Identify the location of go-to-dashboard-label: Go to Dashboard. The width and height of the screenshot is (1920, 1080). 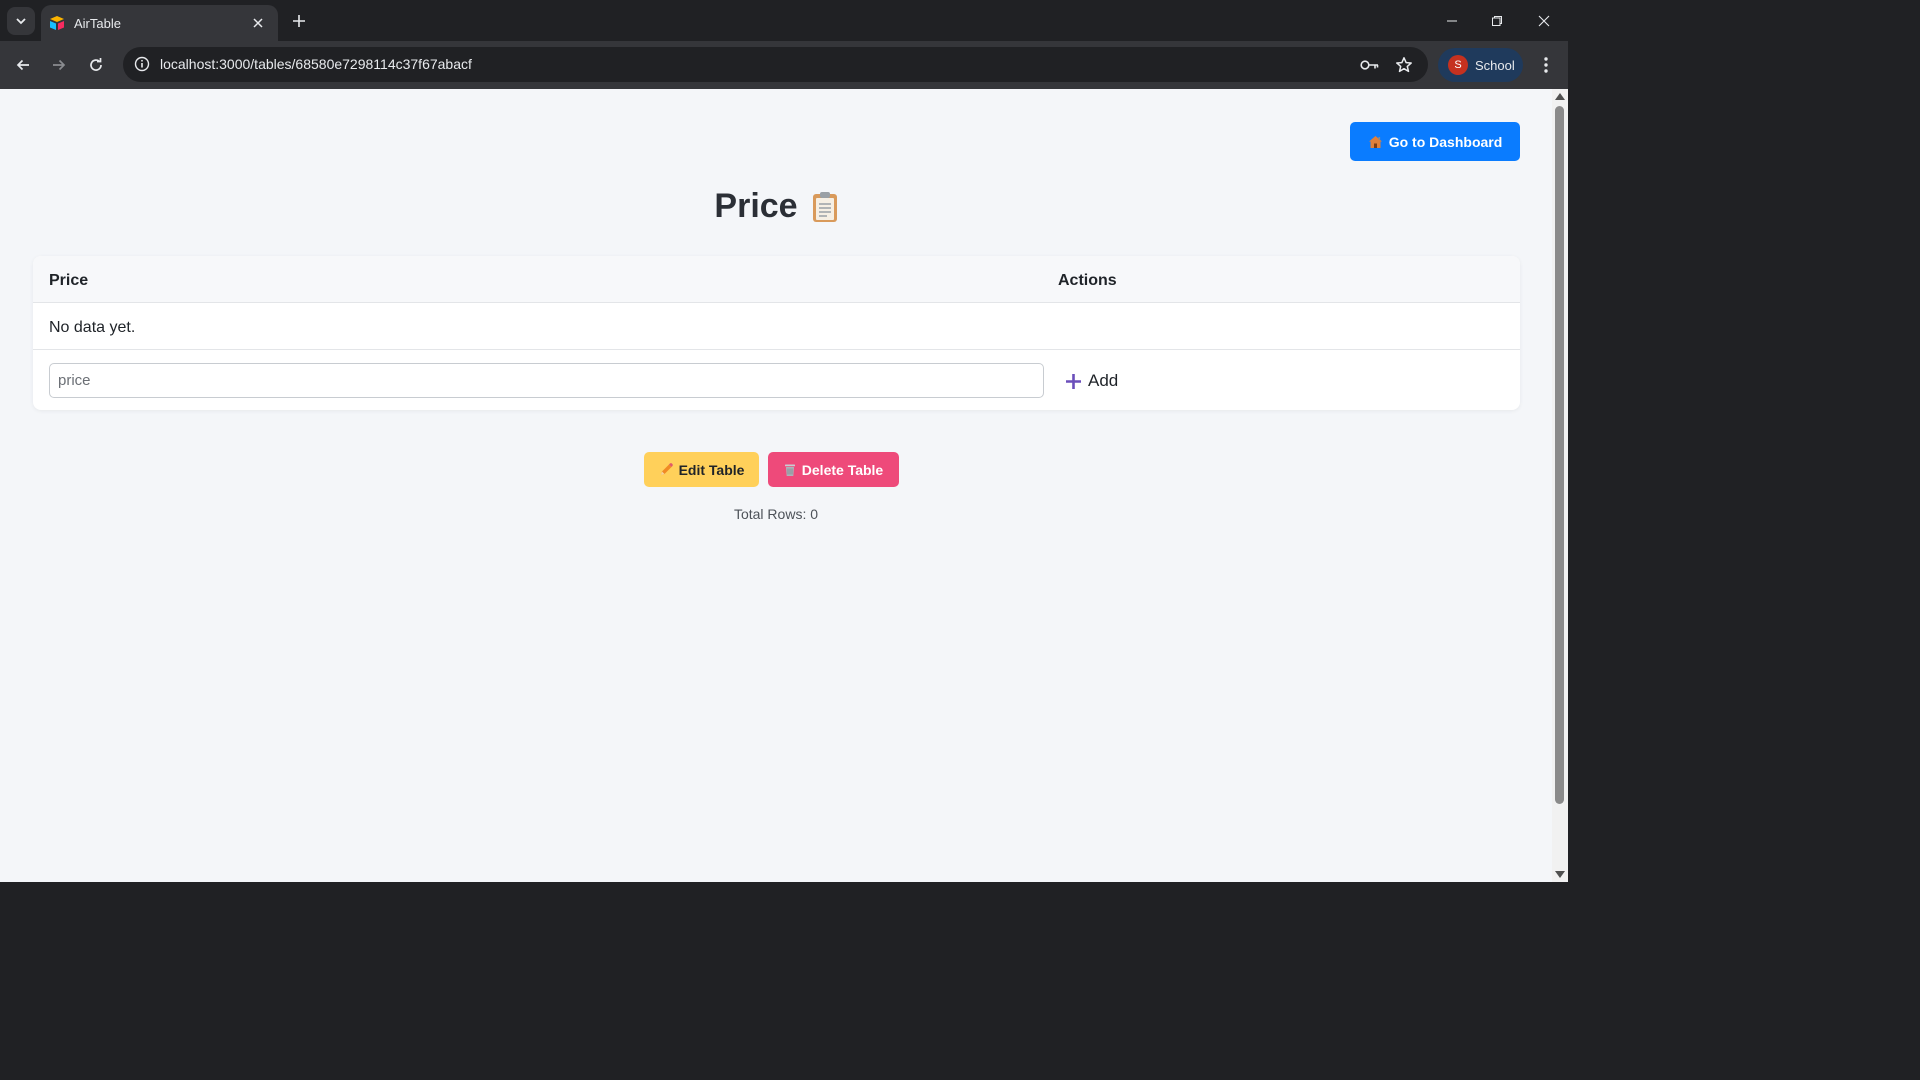
(1445, 141).